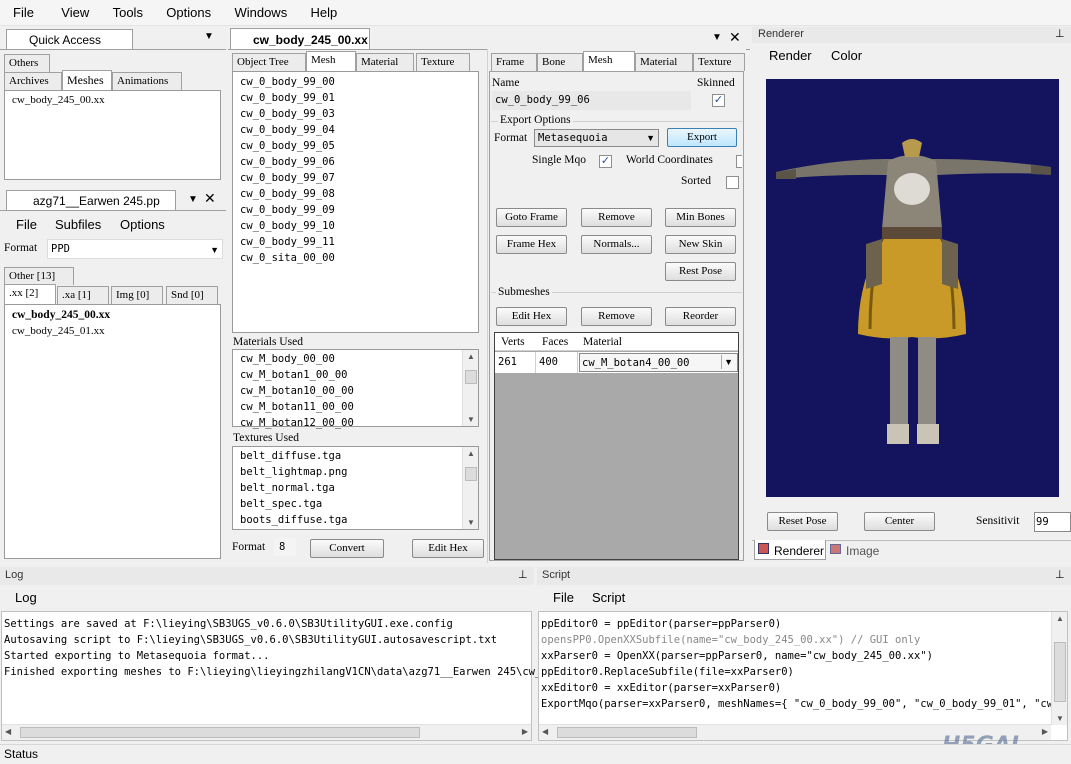 The height and width of the screenshot is (764, 1071). I want to click on material-list-item: cw_M_body_00_00, so click(355, 359).